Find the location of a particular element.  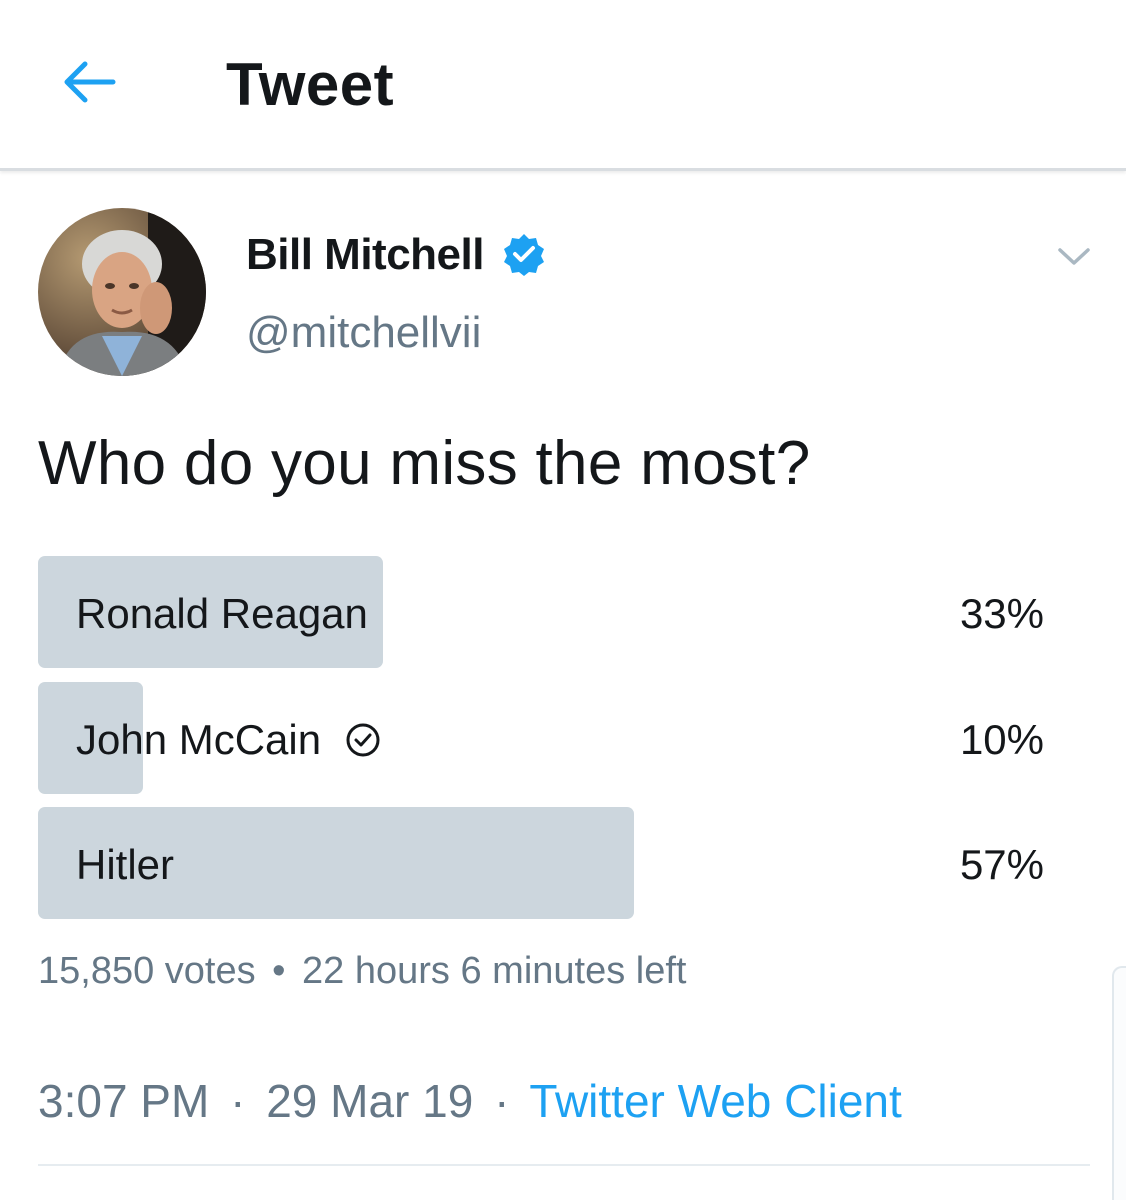

verified-badge-icon is located at coordinates (524, 255).